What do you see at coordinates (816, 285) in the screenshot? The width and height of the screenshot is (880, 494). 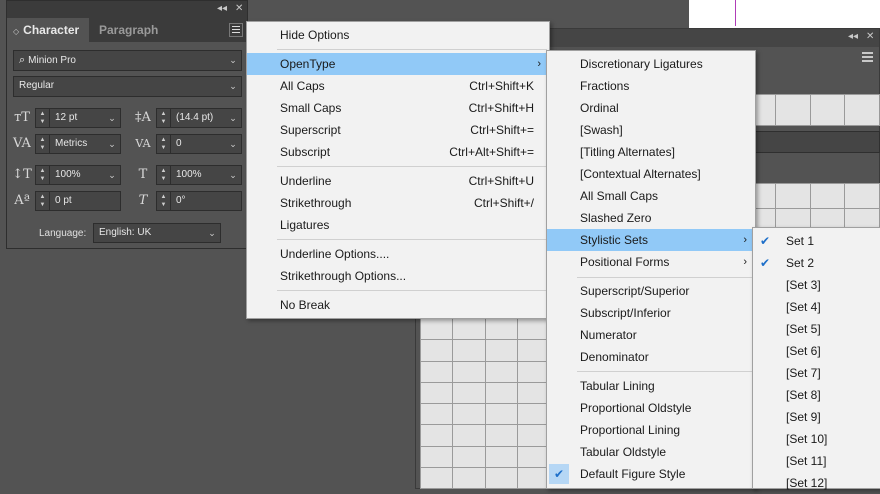 I see `menu-item-set-3: [Set 3]` at bounding box center [816, 285].